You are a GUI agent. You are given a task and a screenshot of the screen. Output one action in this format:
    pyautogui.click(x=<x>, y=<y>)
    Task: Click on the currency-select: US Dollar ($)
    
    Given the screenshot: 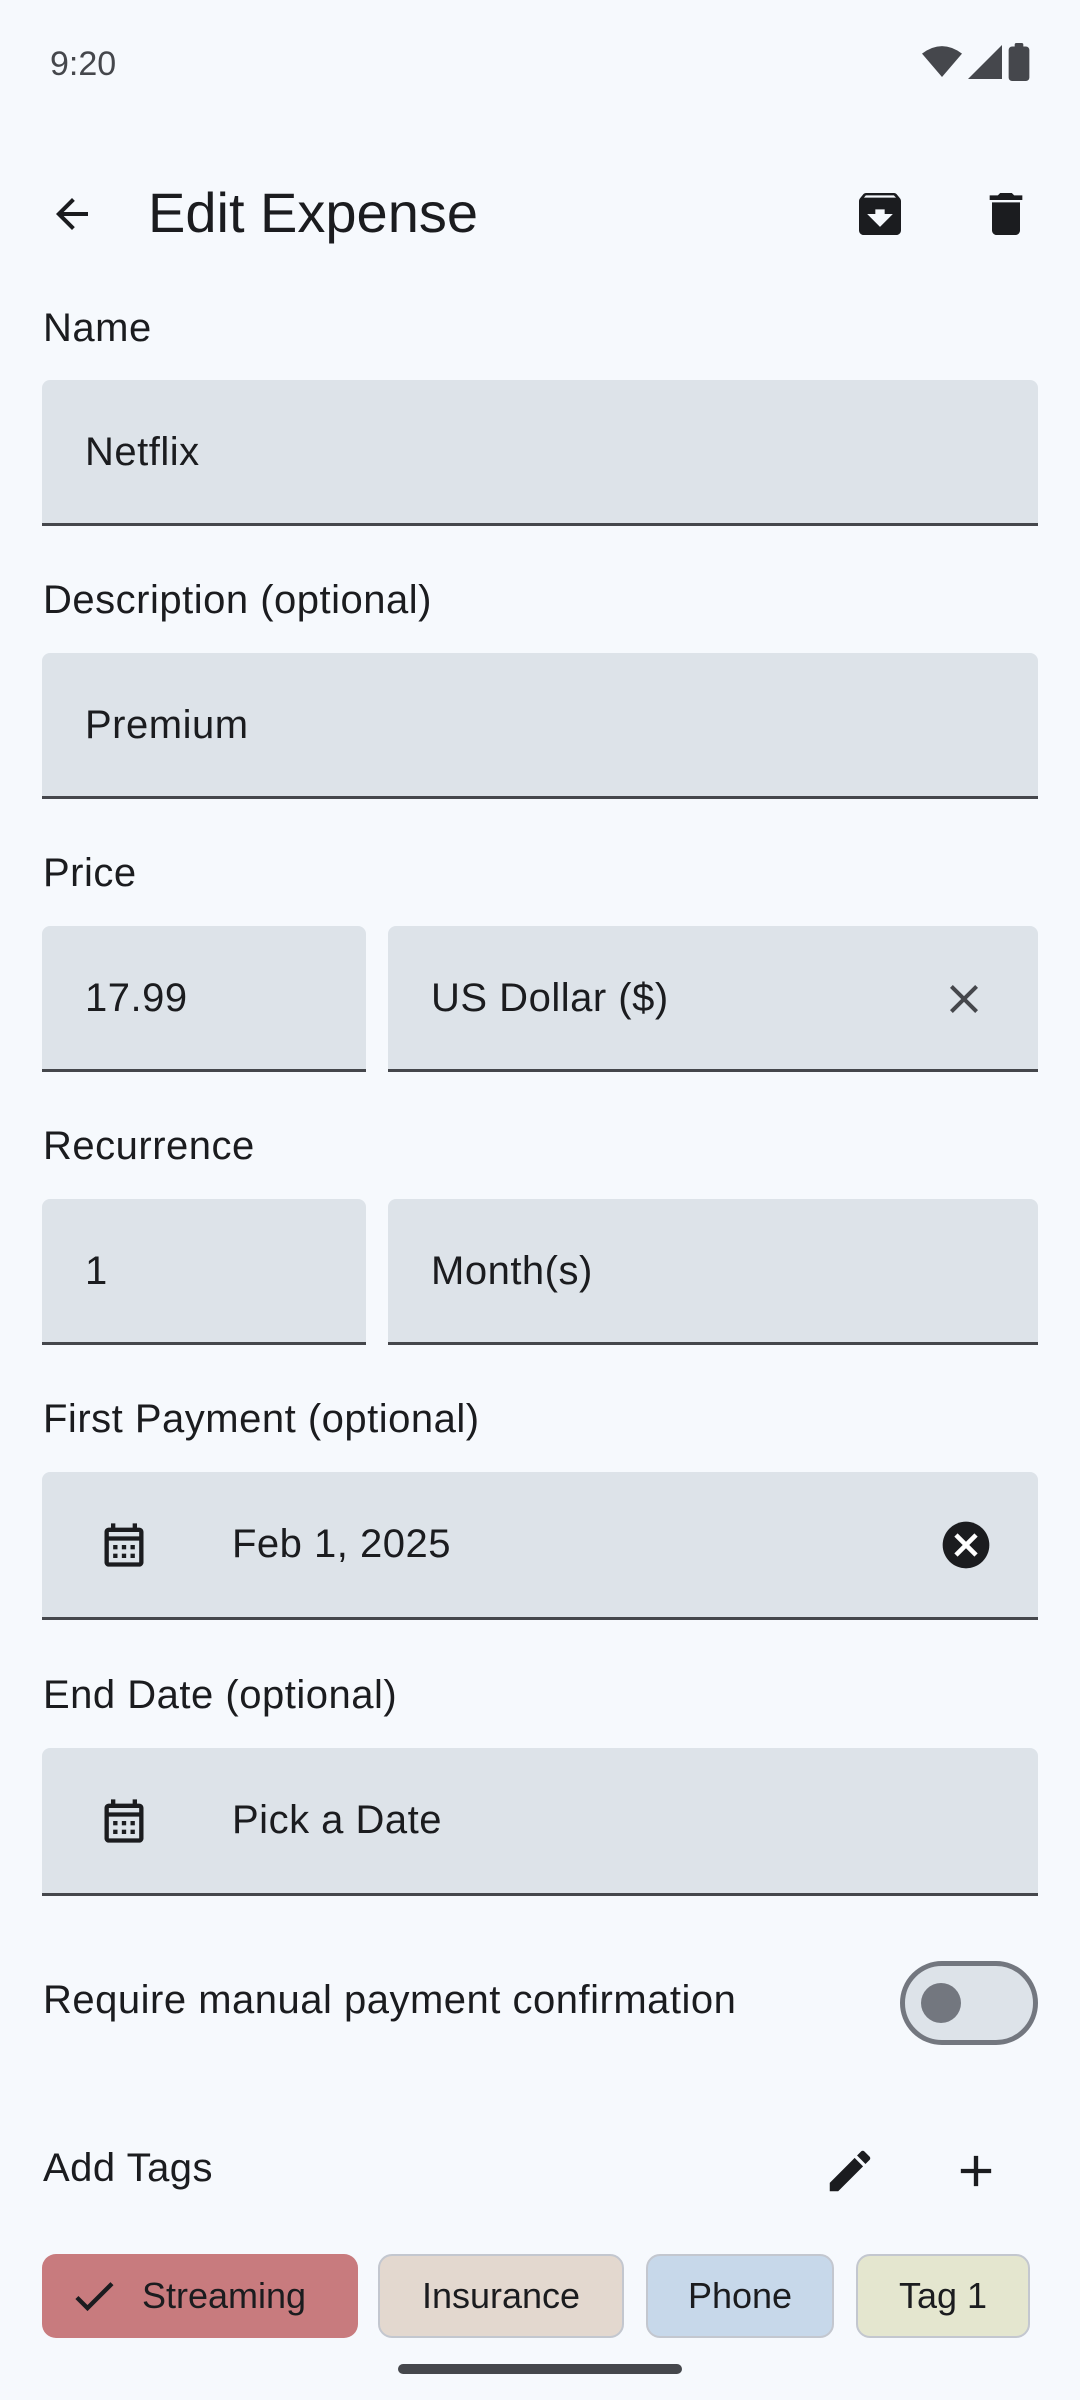 What is the action you would take?
    pyautogui.click(x=713, y=999)
    